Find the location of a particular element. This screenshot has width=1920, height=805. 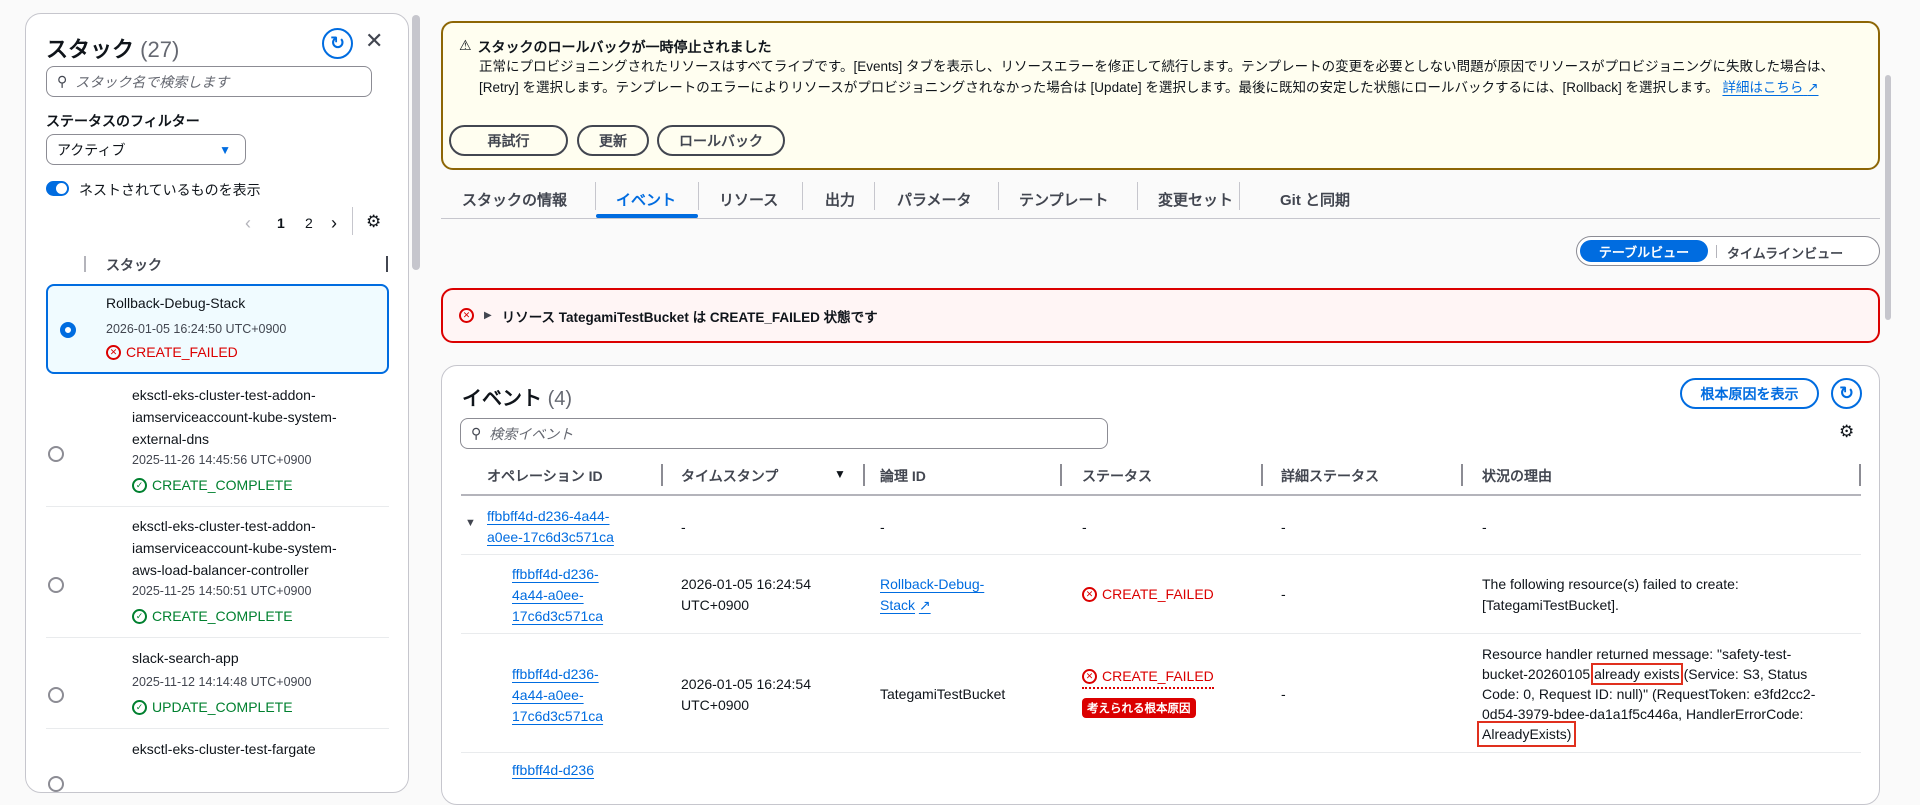

nested-toggle is located at coordinates (57, 188).